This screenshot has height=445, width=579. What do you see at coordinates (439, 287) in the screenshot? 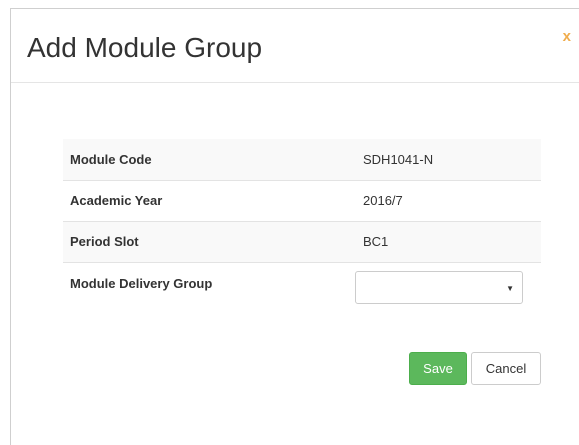
I see `module-delivery-group-select: ▼` at bounding box center [439, 287].